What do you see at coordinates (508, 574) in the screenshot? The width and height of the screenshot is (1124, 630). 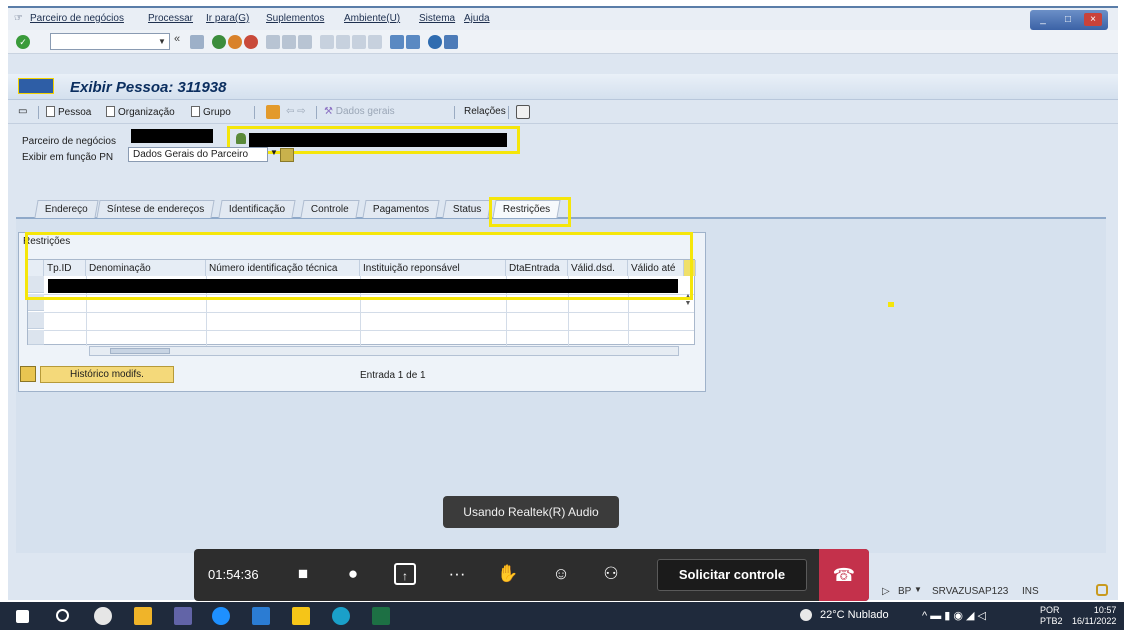 I see `raise-hand-icon: ✋` at bounding box center [508, 574].